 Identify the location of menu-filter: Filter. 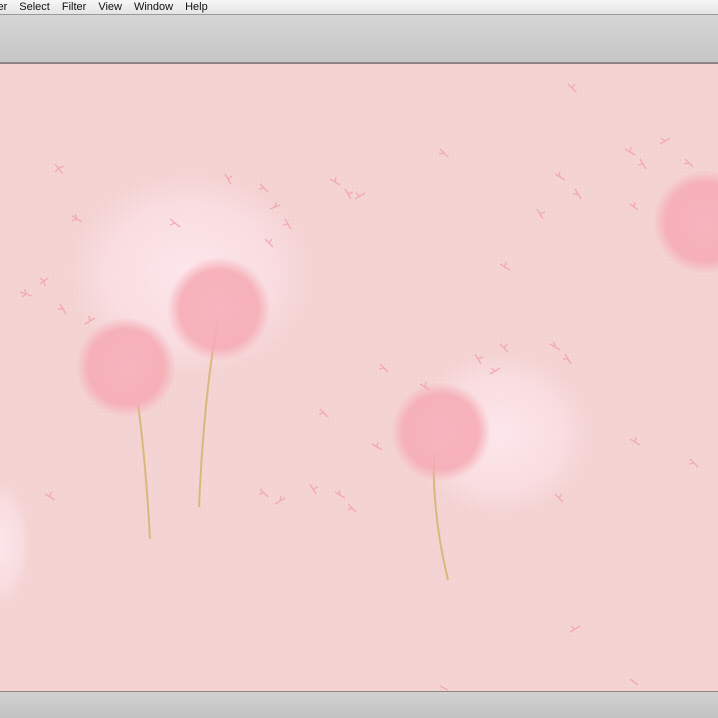
(74, 7).